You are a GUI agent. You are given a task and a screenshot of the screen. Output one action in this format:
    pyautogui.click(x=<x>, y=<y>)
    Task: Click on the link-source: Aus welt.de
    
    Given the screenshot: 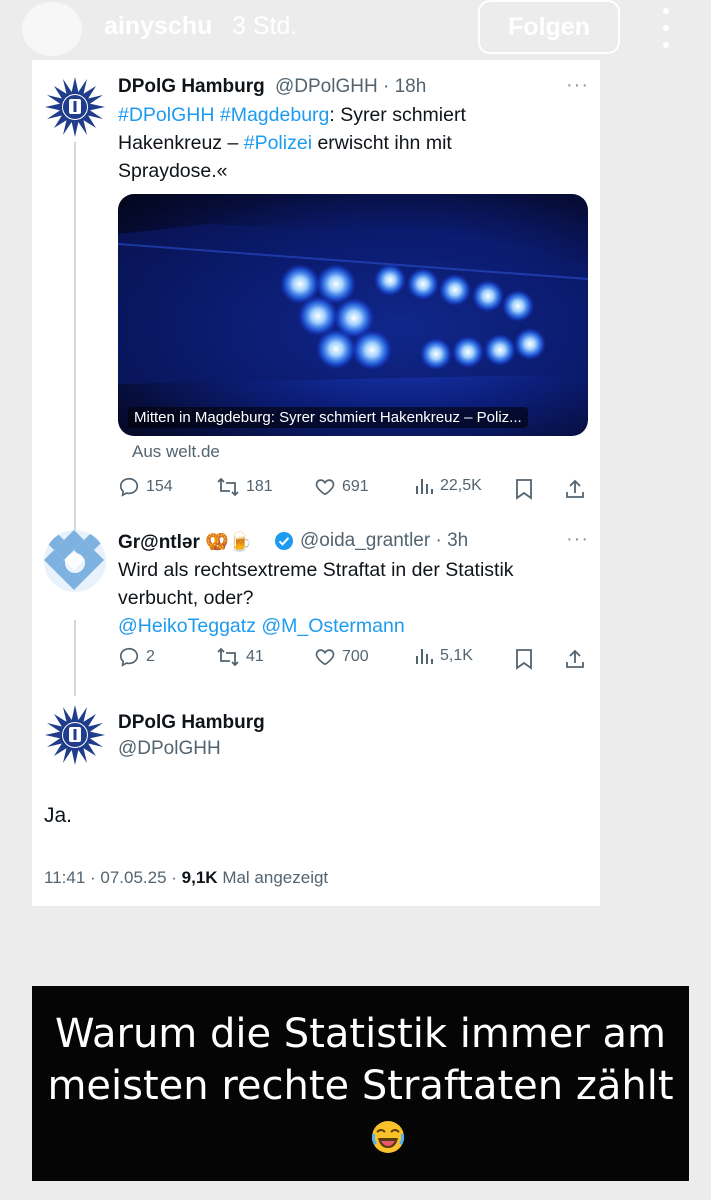 What is the action you would take?
    pyautogui.click(x=176, y=451)
    